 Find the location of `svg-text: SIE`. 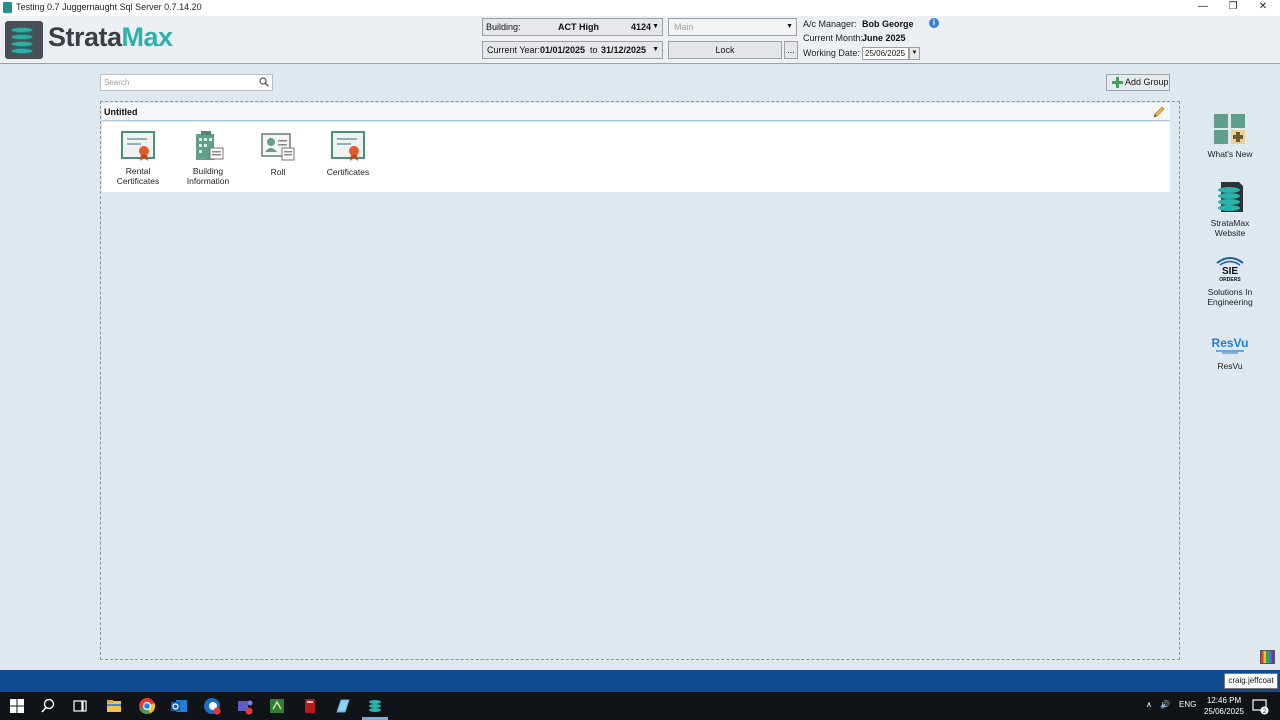

svg-text: SIE is located at coordinates (1230, 271).